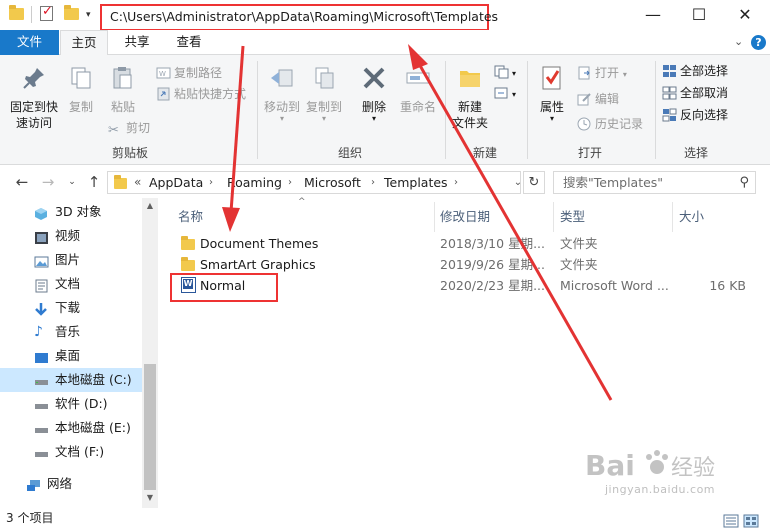 The image size is (770, 532). I want to click on up-arrow-icon: ↑, so click(94, 182).